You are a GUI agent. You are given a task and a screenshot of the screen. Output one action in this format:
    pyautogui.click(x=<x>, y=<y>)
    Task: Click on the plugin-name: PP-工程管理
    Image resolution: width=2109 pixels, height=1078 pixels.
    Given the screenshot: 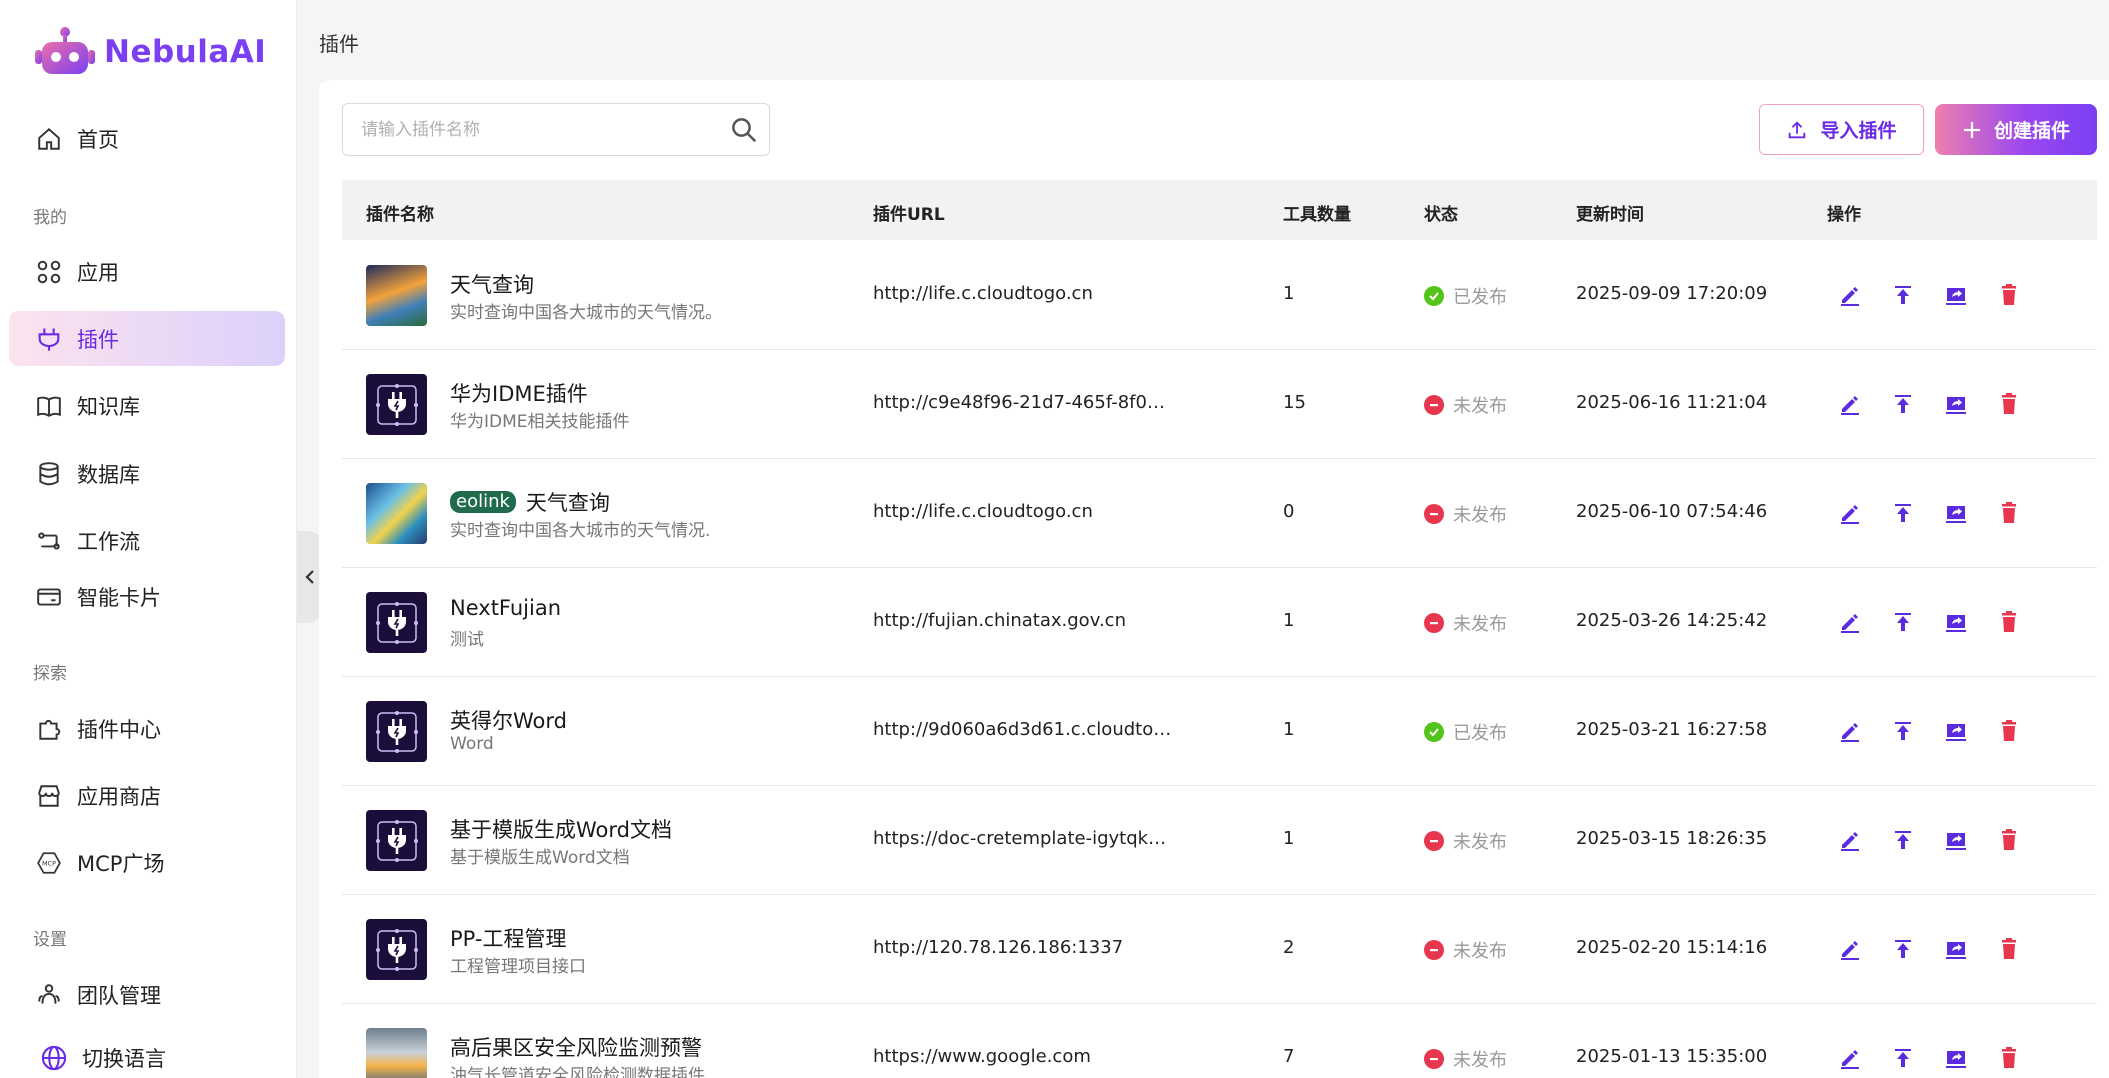 What is the action you would take?
    pyautogui.click(x=508, y=938)
    